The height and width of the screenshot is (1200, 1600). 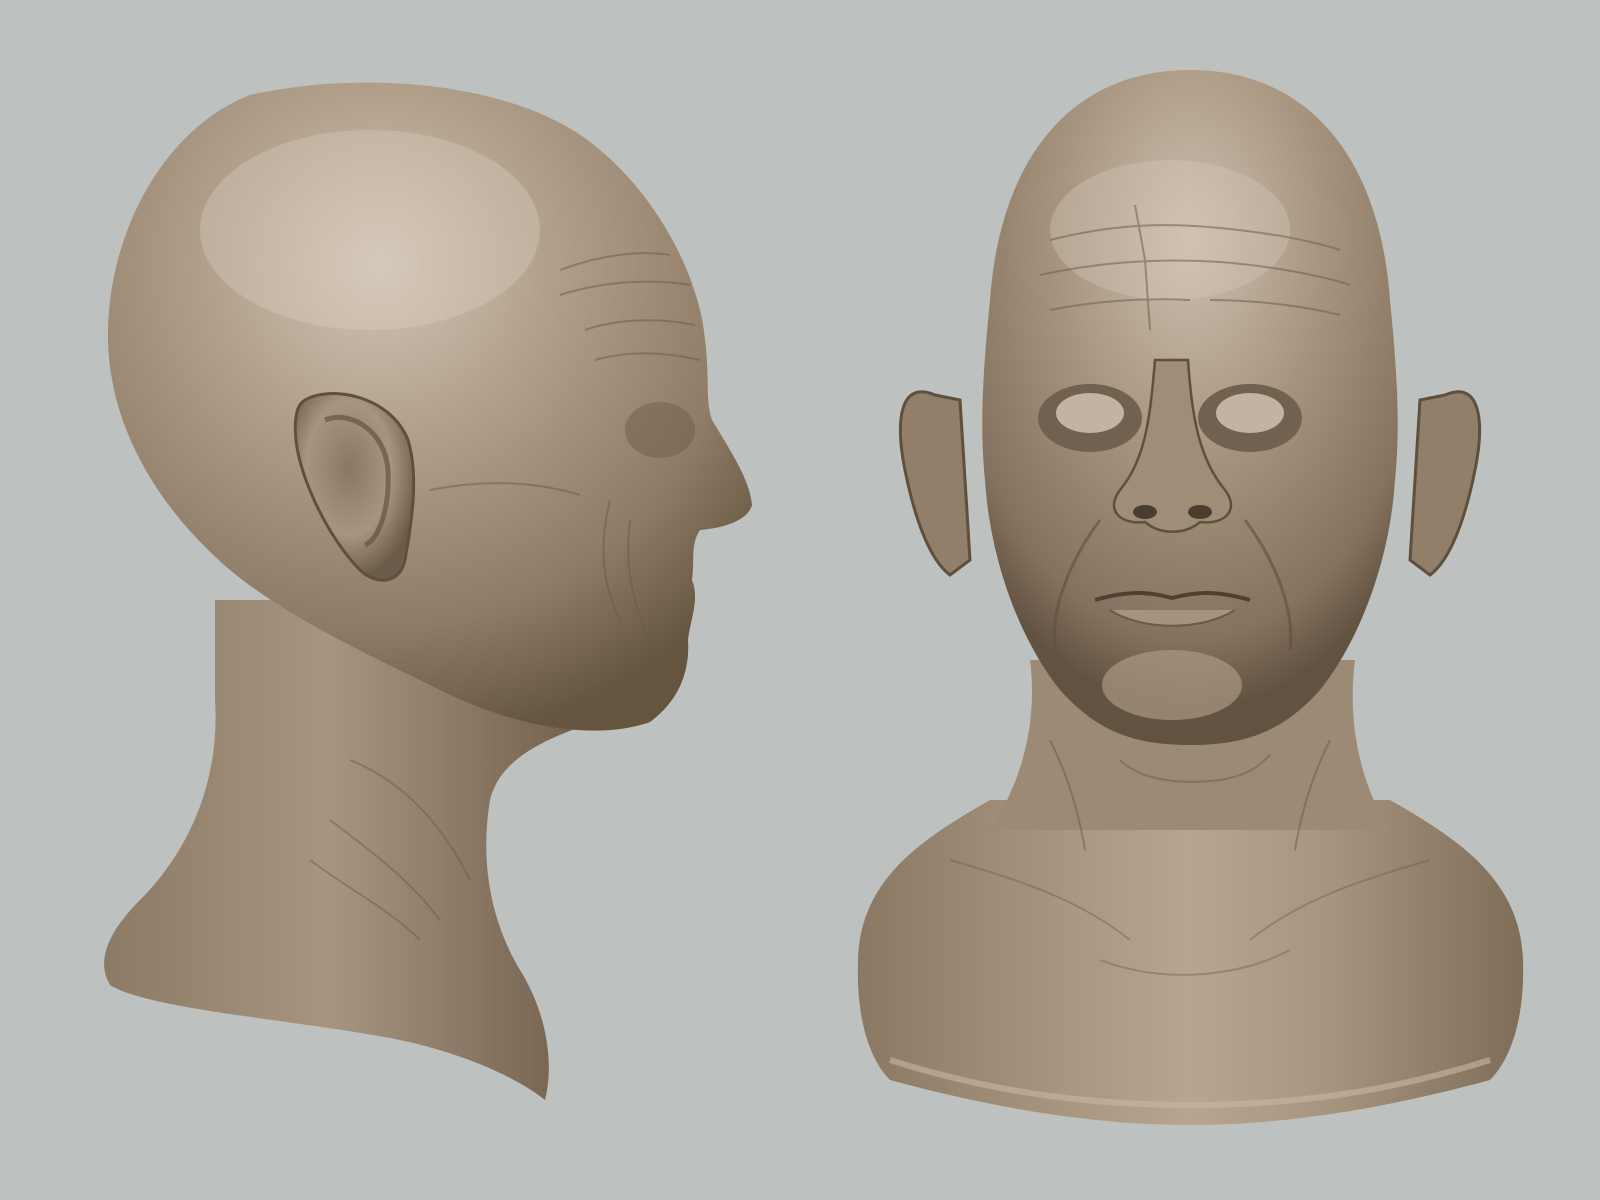 What do you see at coordinates (1444, 483) in the screenshot?
I see `front-ear-right` at bounding box center [1444, 483].